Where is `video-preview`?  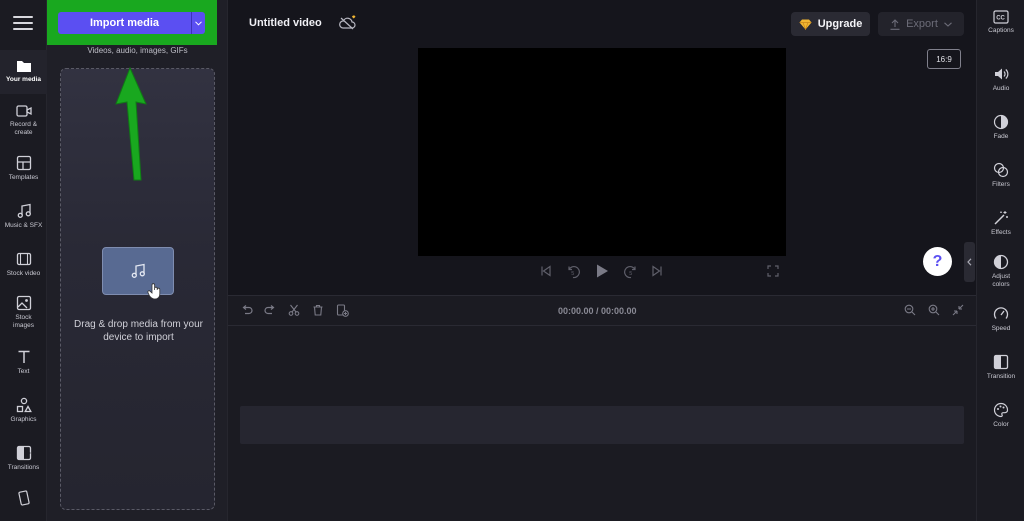 video-preview is located at coordinates (602, 152).